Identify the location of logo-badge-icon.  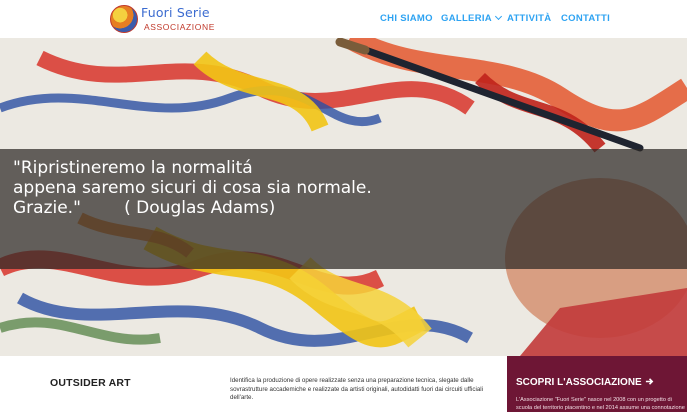
(124, 19).